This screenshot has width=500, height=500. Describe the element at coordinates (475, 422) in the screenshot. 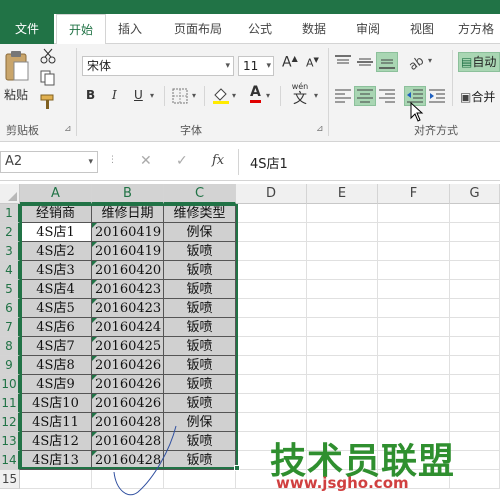

I see `cell-g12` at that location.